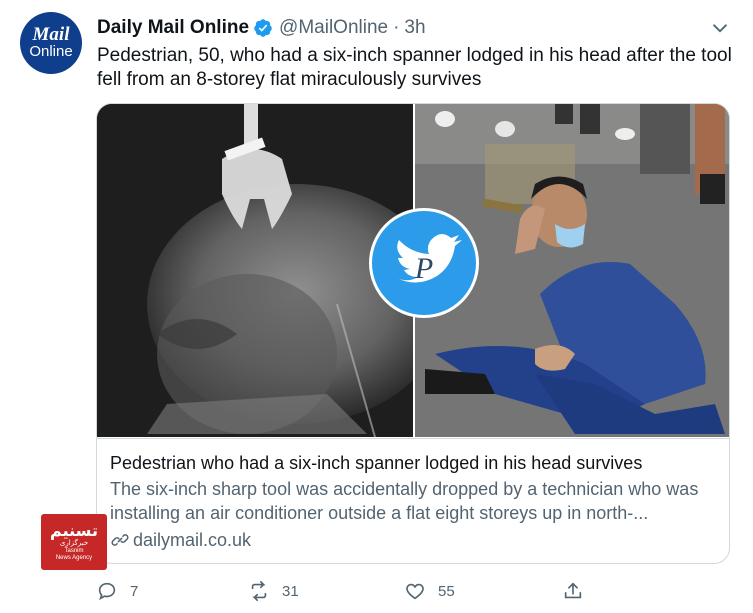  I want to click on twitter-bird-watermark-icon: P, so click(424, 263).